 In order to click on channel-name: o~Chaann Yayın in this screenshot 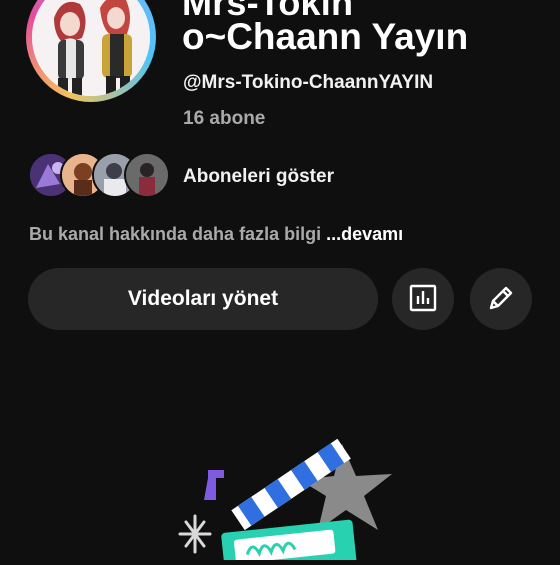, I will do `click(325, 36)`.